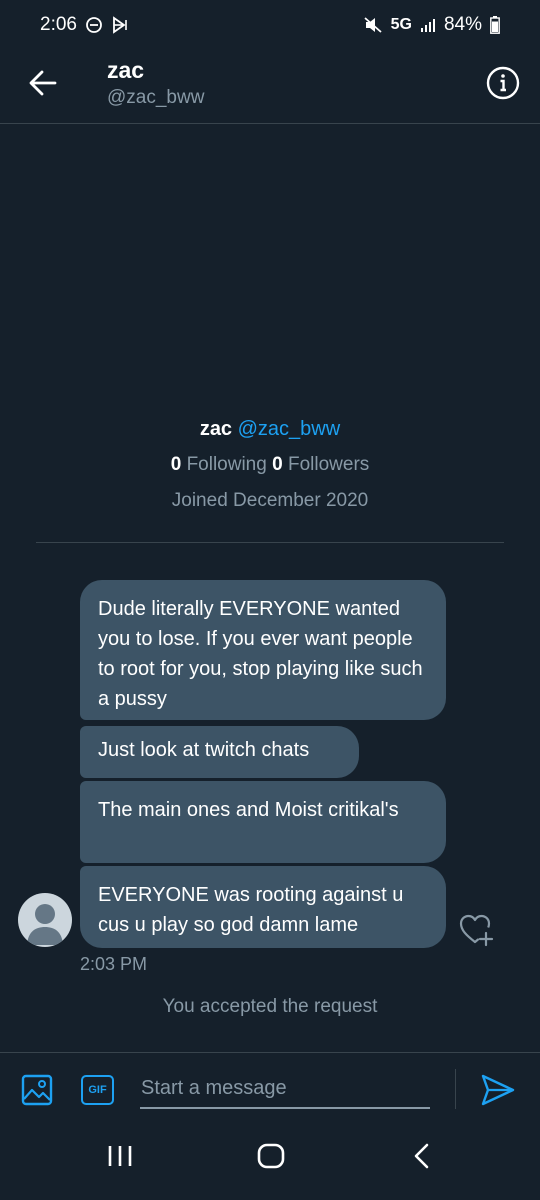 This screenshot has height=1200, width=540. I want to click on network-type: 5G, so click(401, 24).